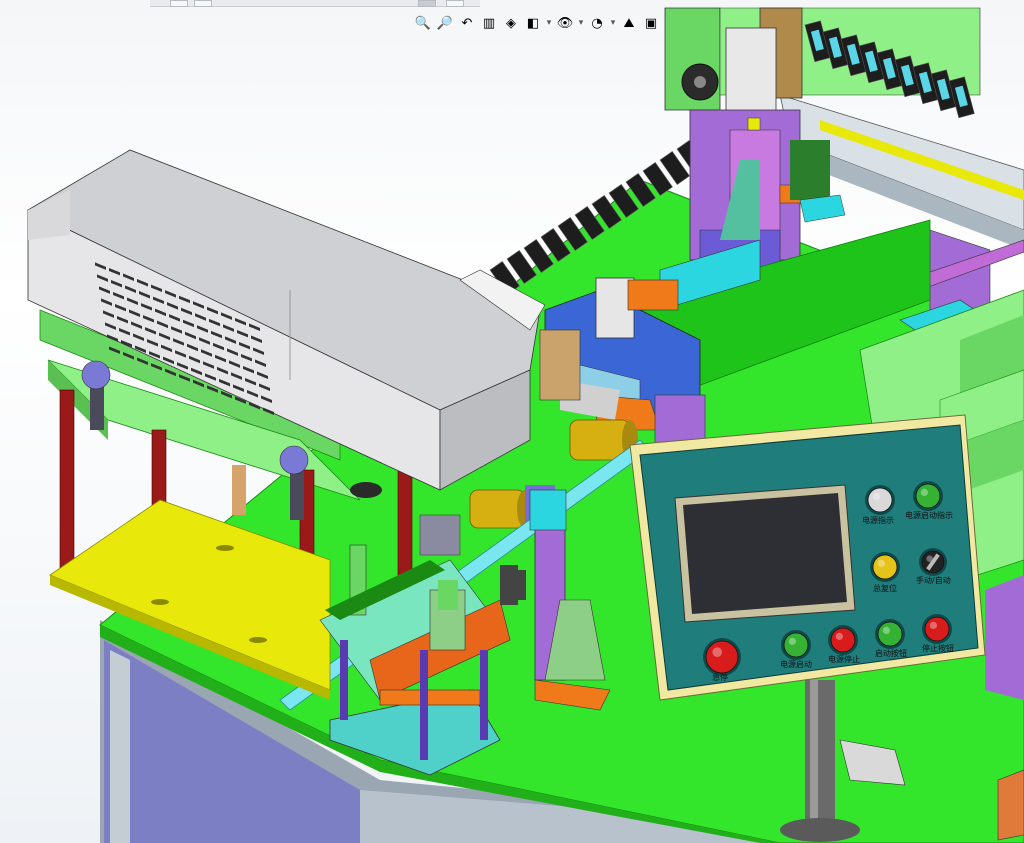 This screenshot has height=843, width=1024. I want to click on power-start-button: 电源启动, so click(796, 649).